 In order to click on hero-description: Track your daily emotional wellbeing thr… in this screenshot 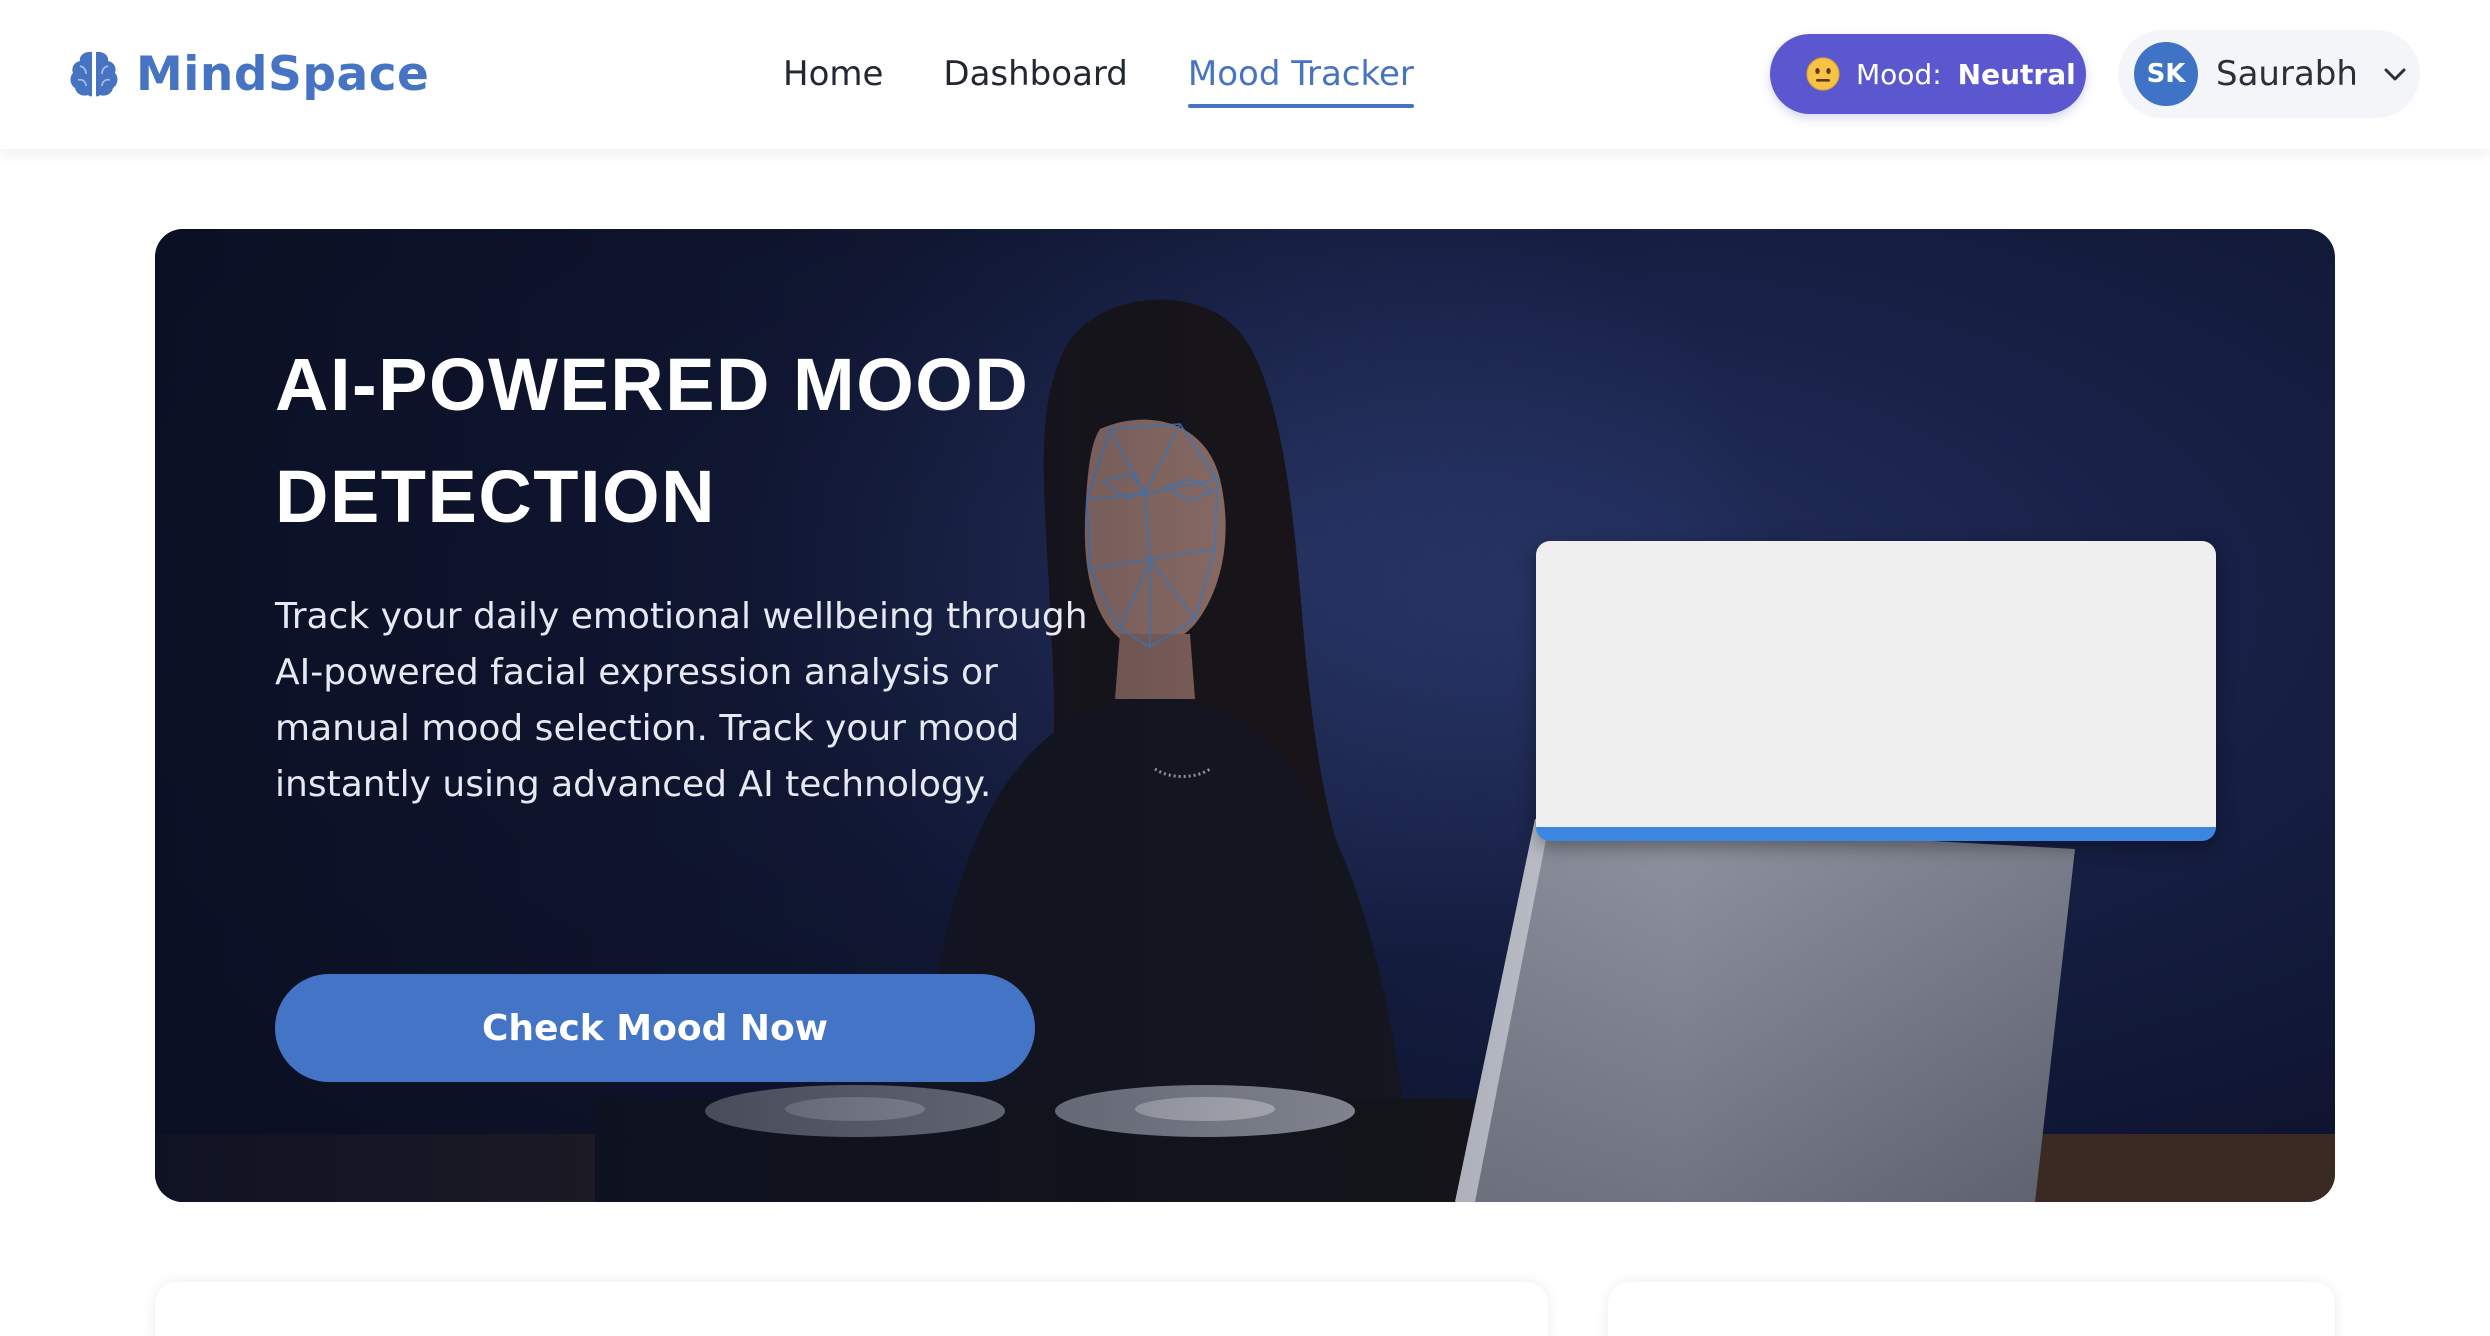, I will do `click(681, 700)`.